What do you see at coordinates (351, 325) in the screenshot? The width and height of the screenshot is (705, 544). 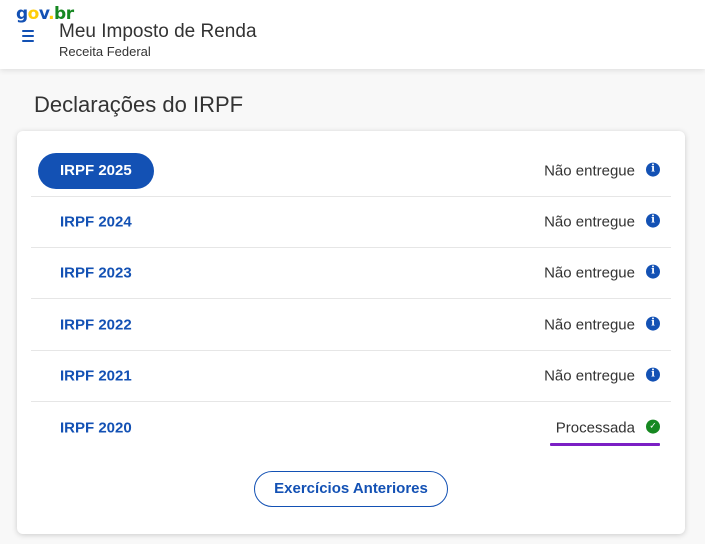 I see `declaration-row-2022: IRPF 2022 Não entregue i` at bounding box center [351, 325].